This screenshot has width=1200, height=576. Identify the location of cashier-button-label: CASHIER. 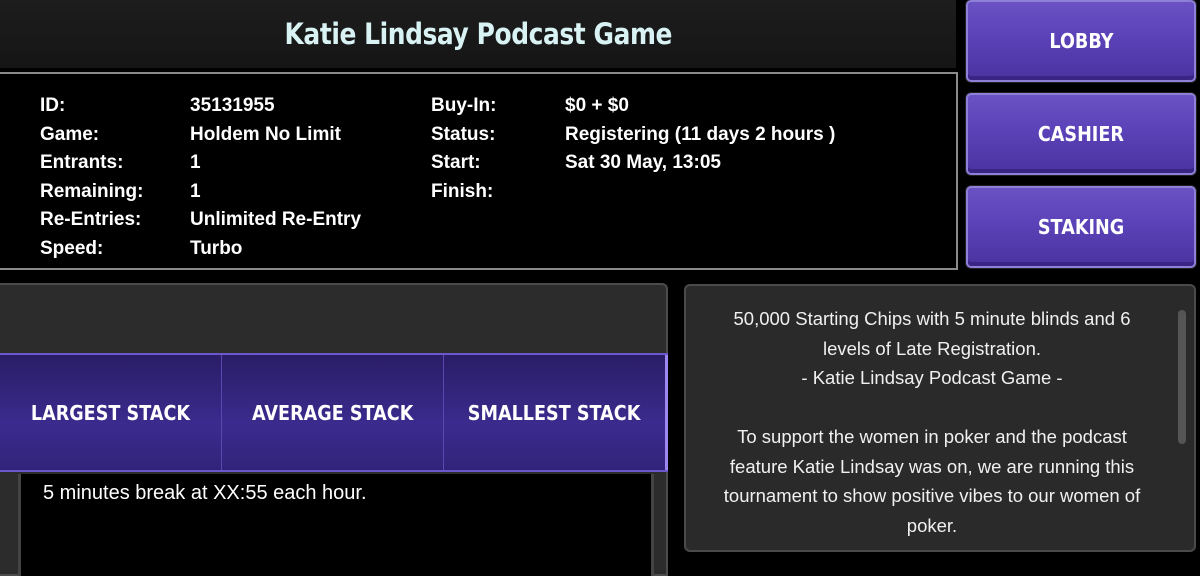
(1081, 134).